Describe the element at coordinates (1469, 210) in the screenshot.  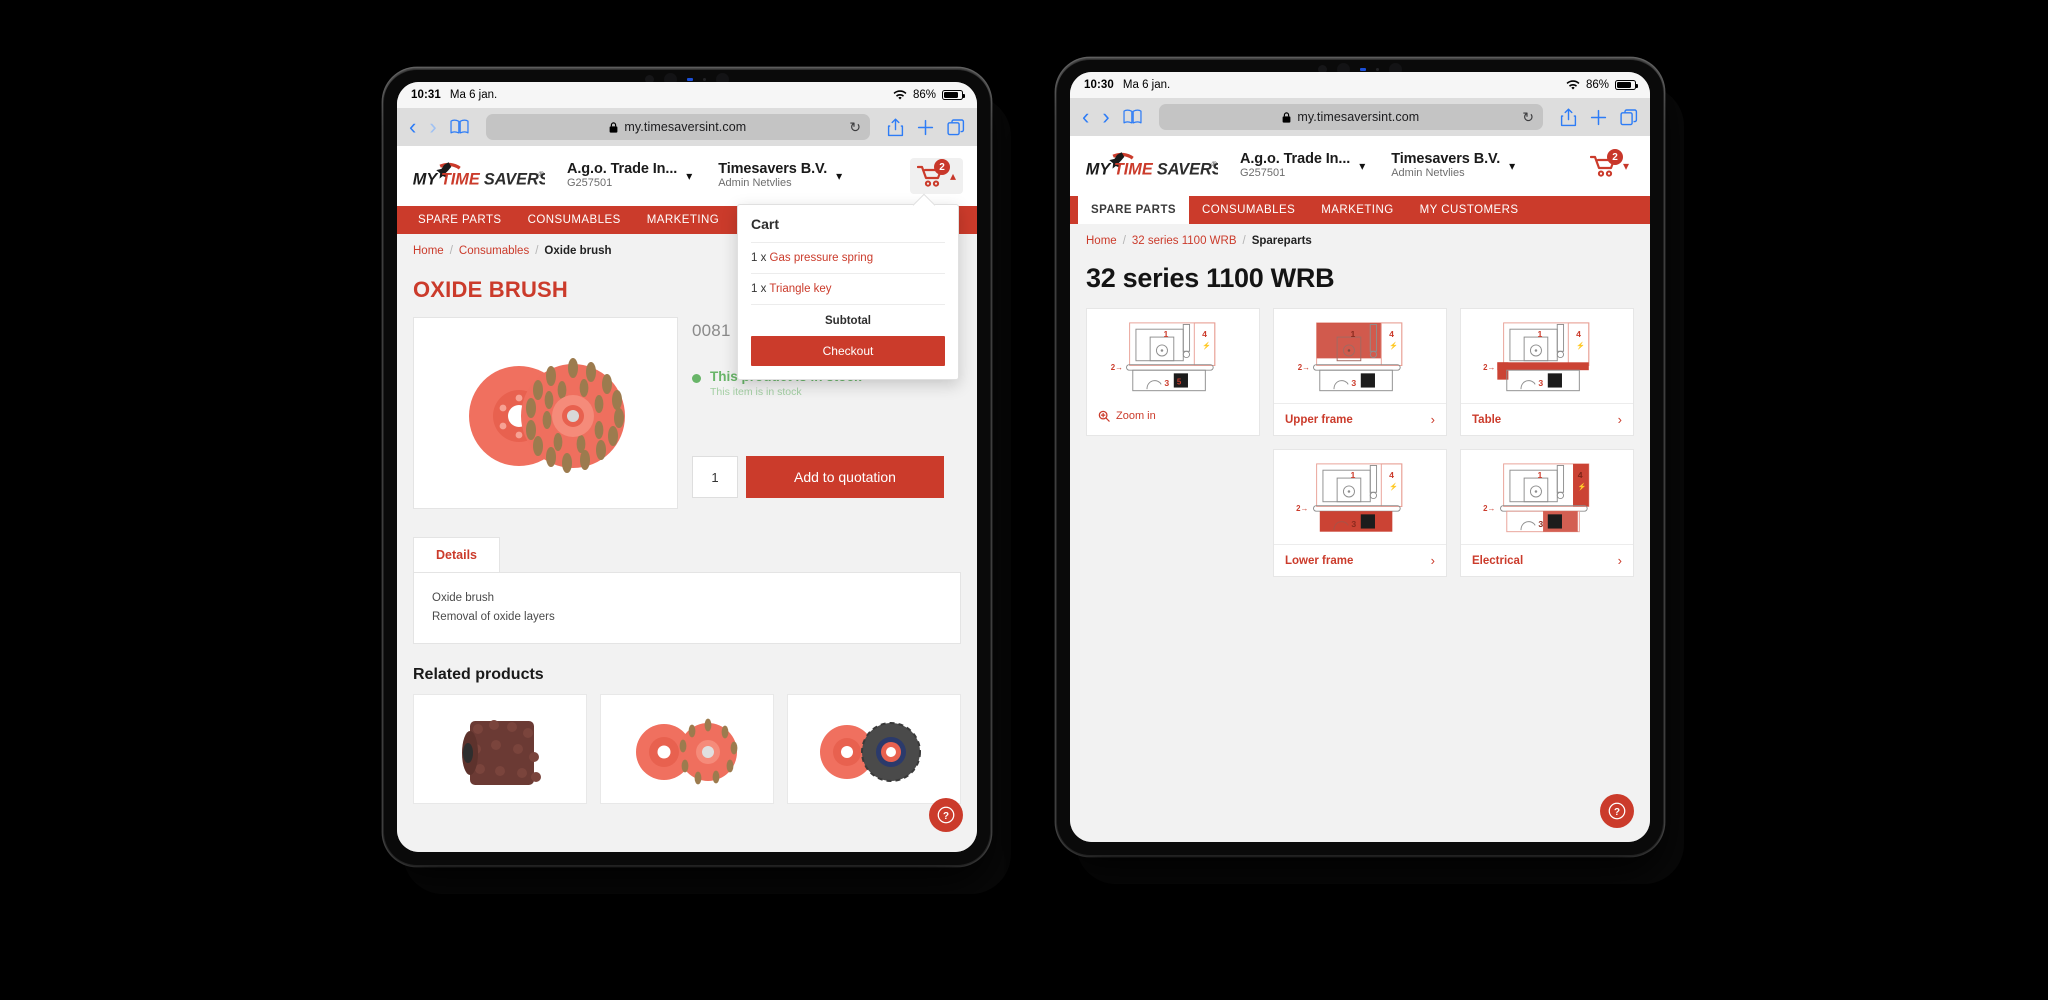
I see `nav-item-my-customers: MY CUSTOMERS` at that location.